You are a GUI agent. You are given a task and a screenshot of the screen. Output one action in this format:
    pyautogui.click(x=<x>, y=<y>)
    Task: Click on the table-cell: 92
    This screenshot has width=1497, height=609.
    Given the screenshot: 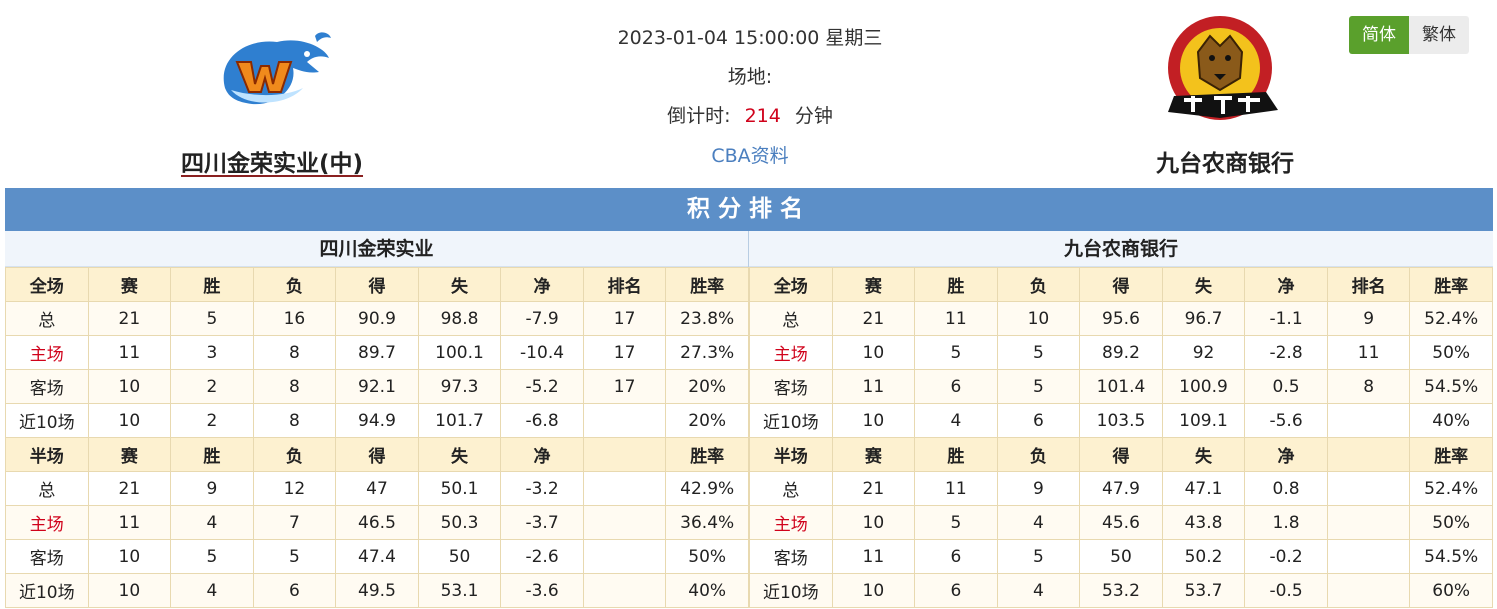 What is the action you would take?
    pyautogui.click(x=1203, y=352)
    